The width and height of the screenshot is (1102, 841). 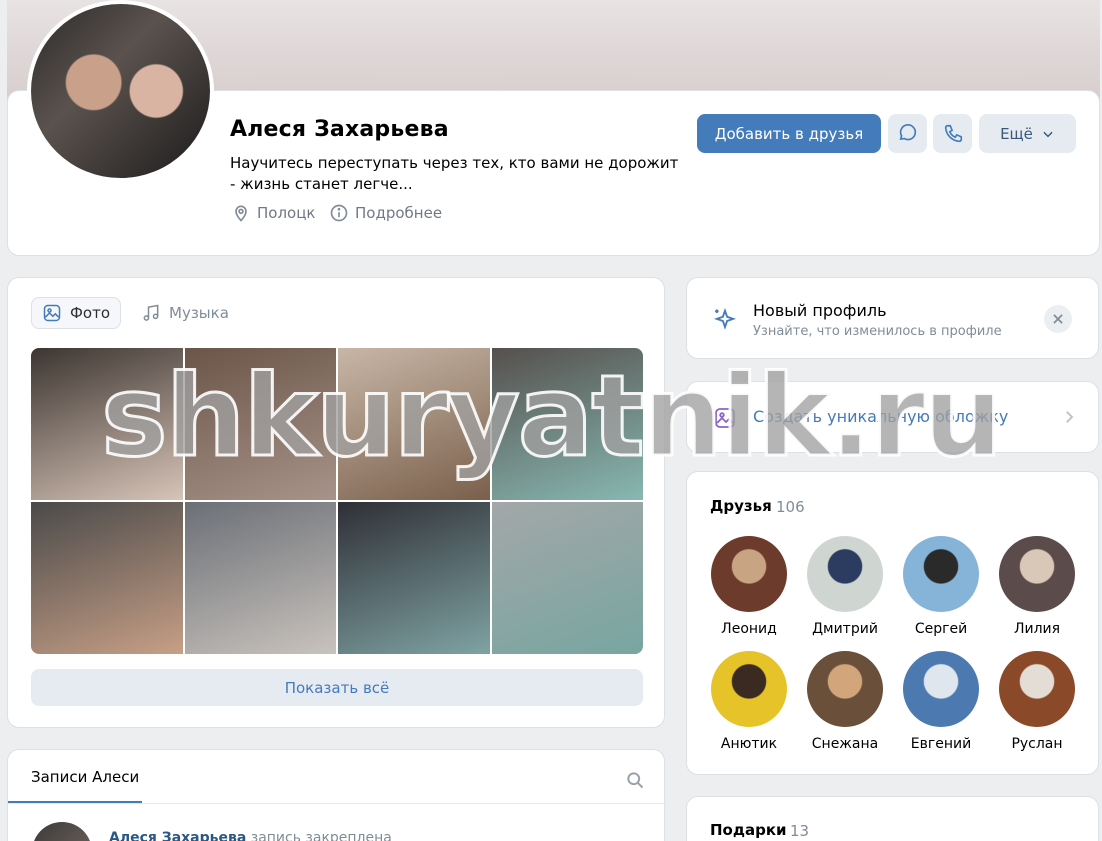 I want to click on chevron-down-icon, so click(x=1048, y=134).